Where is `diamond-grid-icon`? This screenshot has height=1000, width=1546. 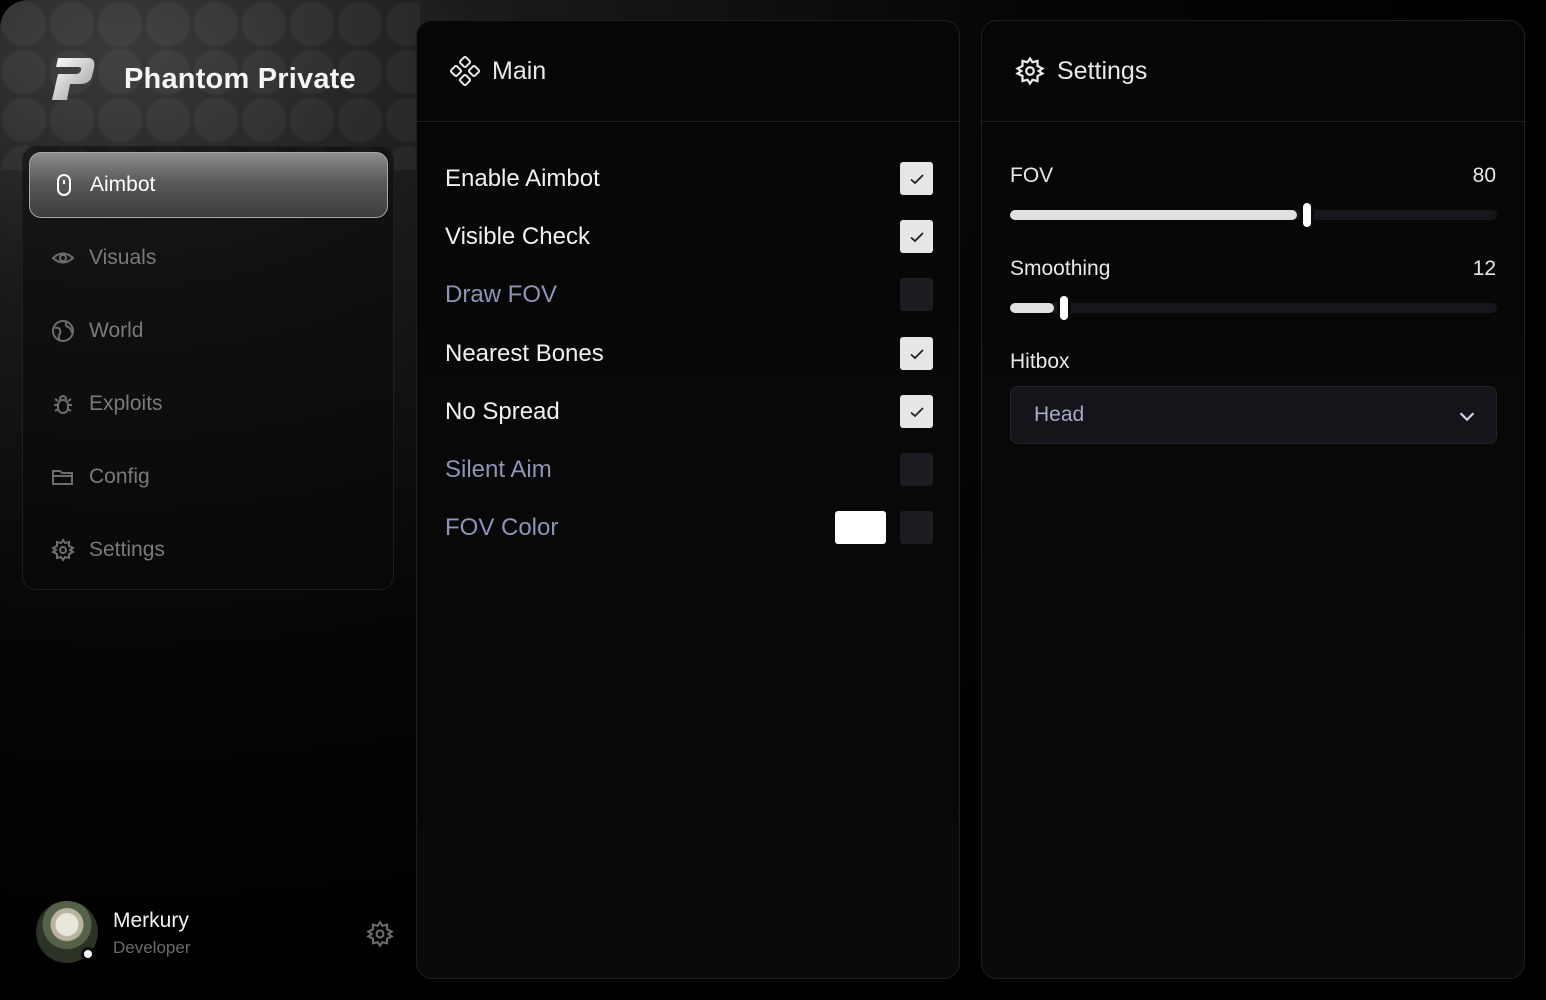
diamond-grid-icon is located at coordinates (465, 71).